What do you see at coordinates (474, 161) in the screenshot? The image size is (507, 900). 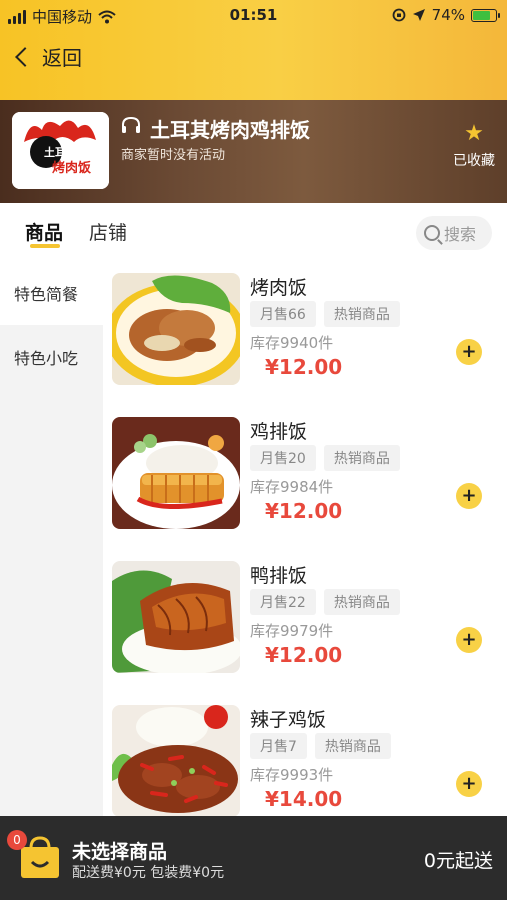 I see `favorite-label: 已收藏` at bounding box center [474, 161].